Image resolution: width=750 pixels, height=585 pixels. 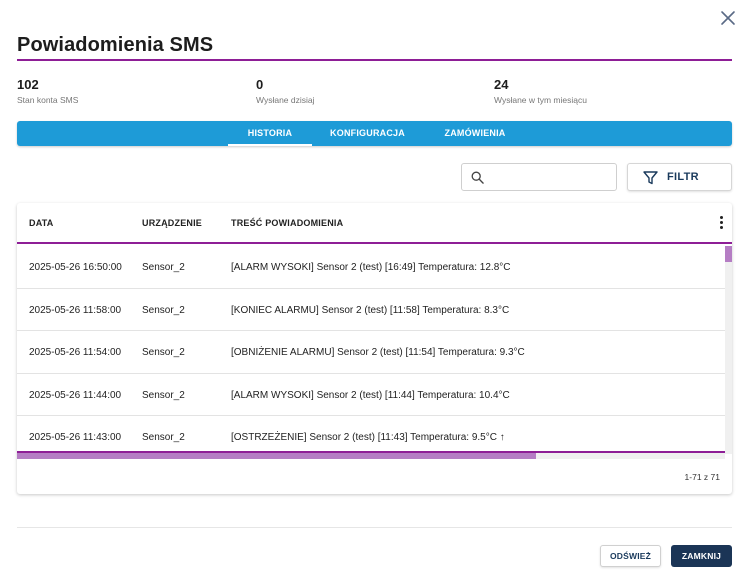 What do you see at coordinates (285, 100) in the screenshot?
I see `stat-label: Wysłane dzisiaj` at bounding box center [285, 100].